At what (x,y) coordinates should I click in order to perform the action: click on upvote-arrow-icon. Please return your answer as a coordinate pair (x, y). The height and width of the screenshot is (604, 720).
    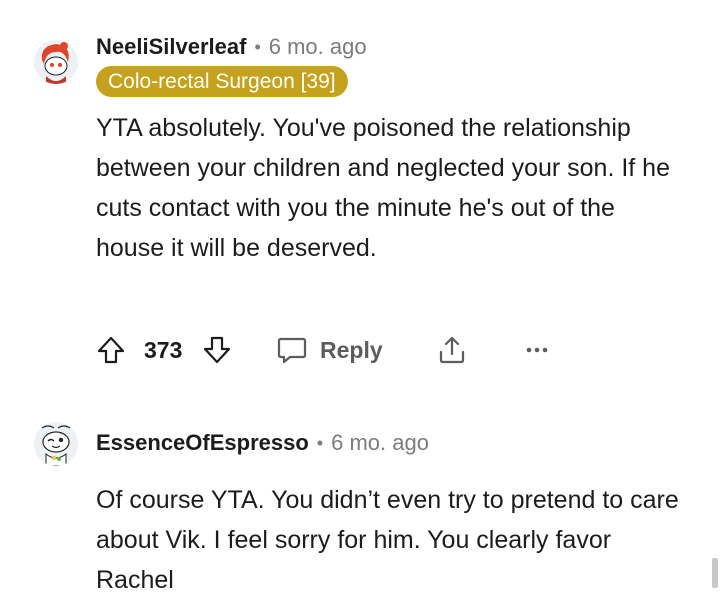
    Looking at the image, I should click on (111, 350).